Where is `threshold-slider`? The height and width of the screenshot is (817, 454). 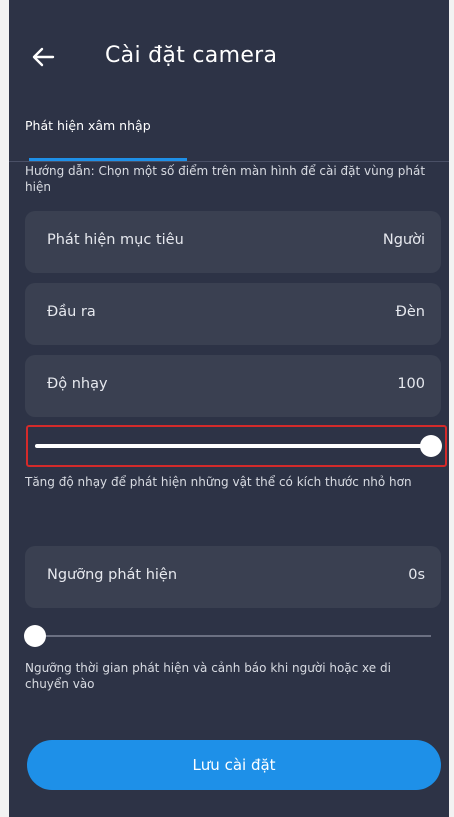 threshold-slider is located at coordinates (232, 636).